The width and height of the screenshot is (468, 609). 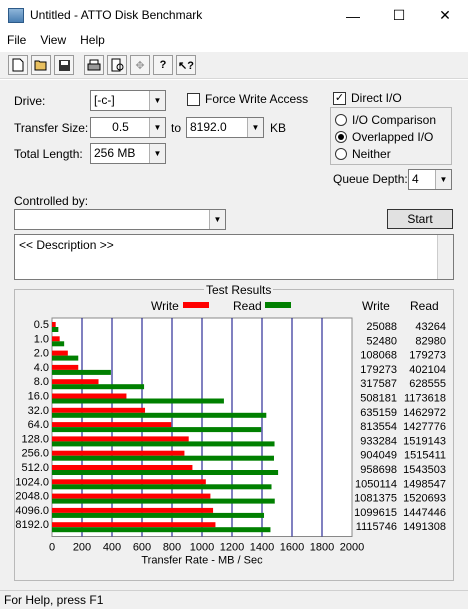 What do you see at coordinates (371, 154) in the screenshot?
I see `neither-label: Neither` at bounding box center [371, 154].